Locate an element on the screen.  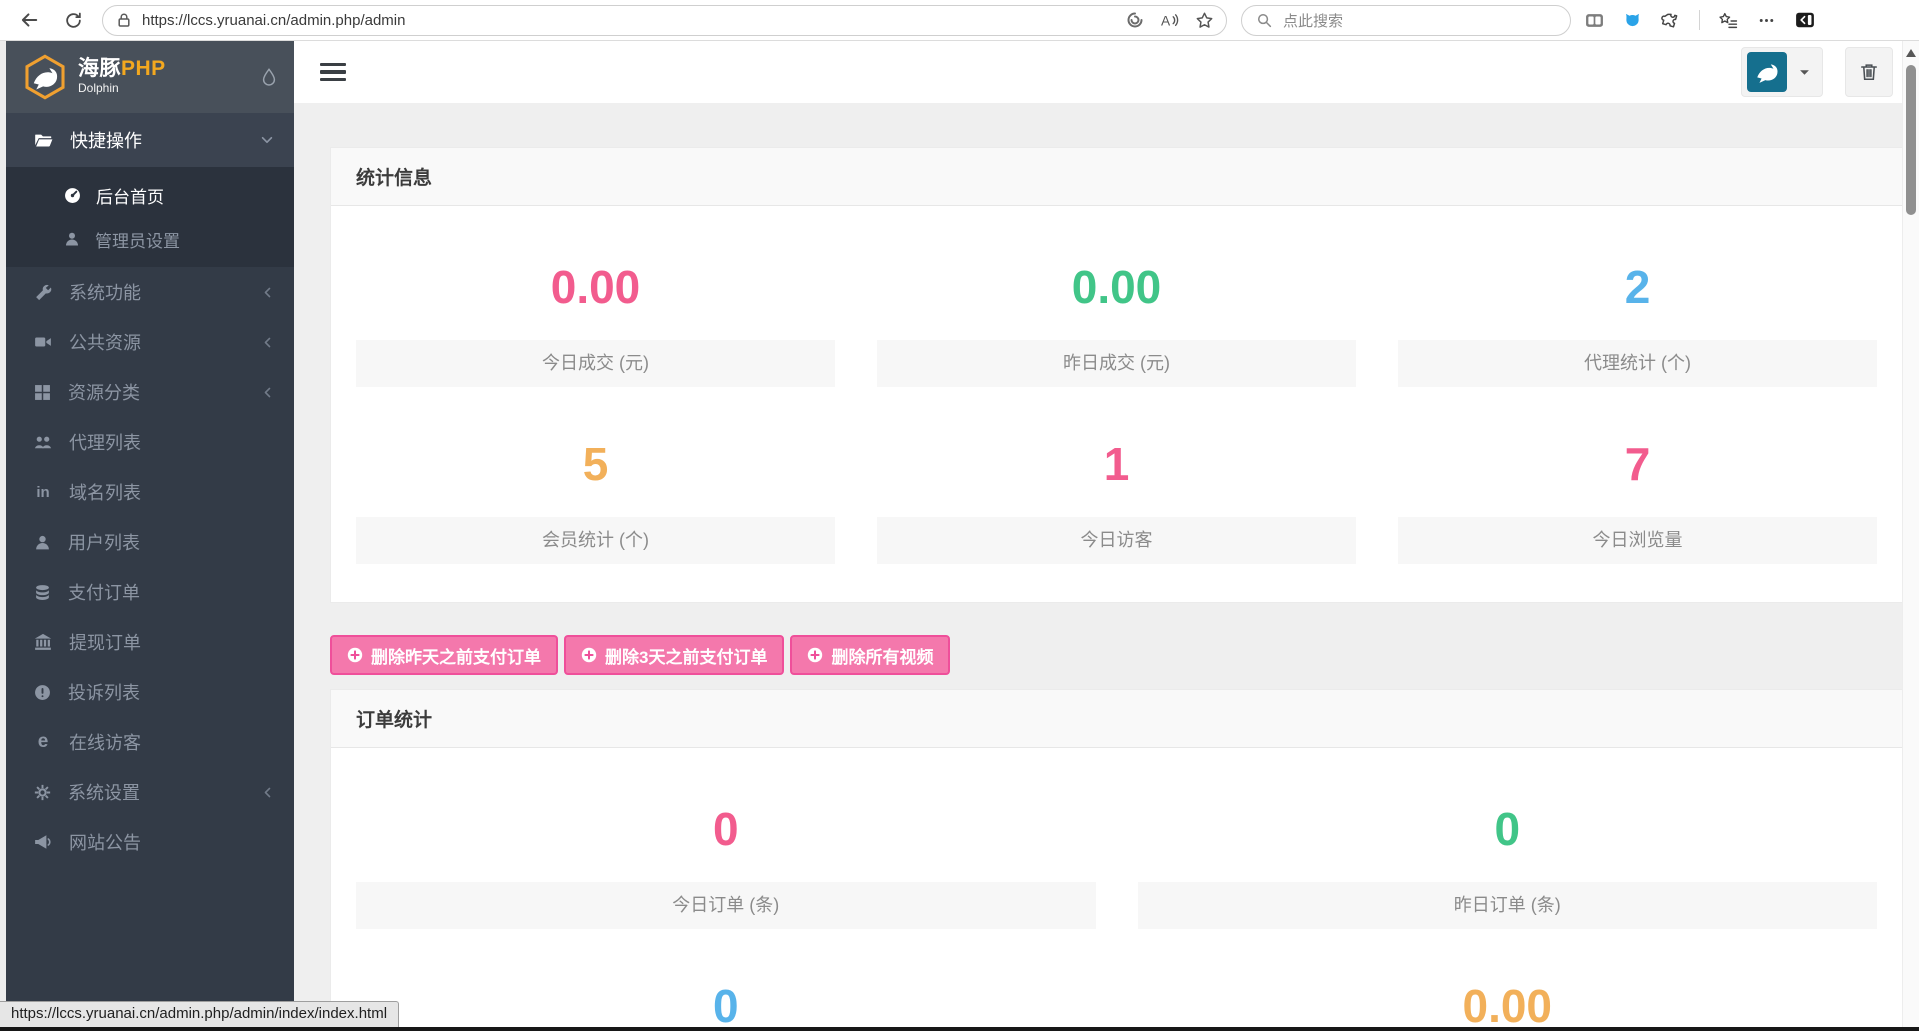
users-icon is located at coordinates (43, 442).